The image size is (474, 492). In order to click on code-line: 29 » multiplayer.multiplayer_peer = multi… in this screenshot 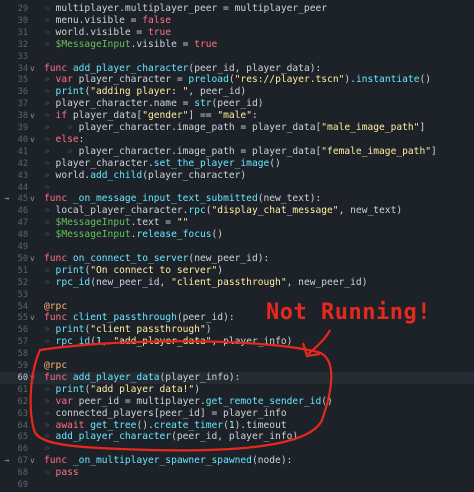, I will do `click(237, 9)`.